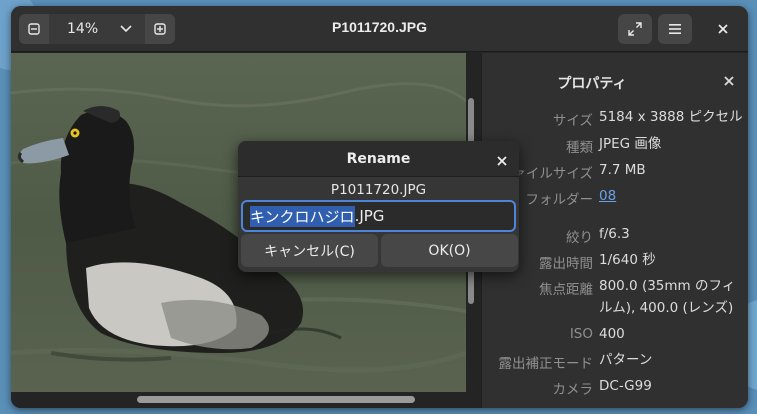 The height and width of the screenshot is (414, 757). What do you see at coordinates (566, 290) in the screenshot?
I see `property-key: 焦点距離` at bounding box center [566, 290].